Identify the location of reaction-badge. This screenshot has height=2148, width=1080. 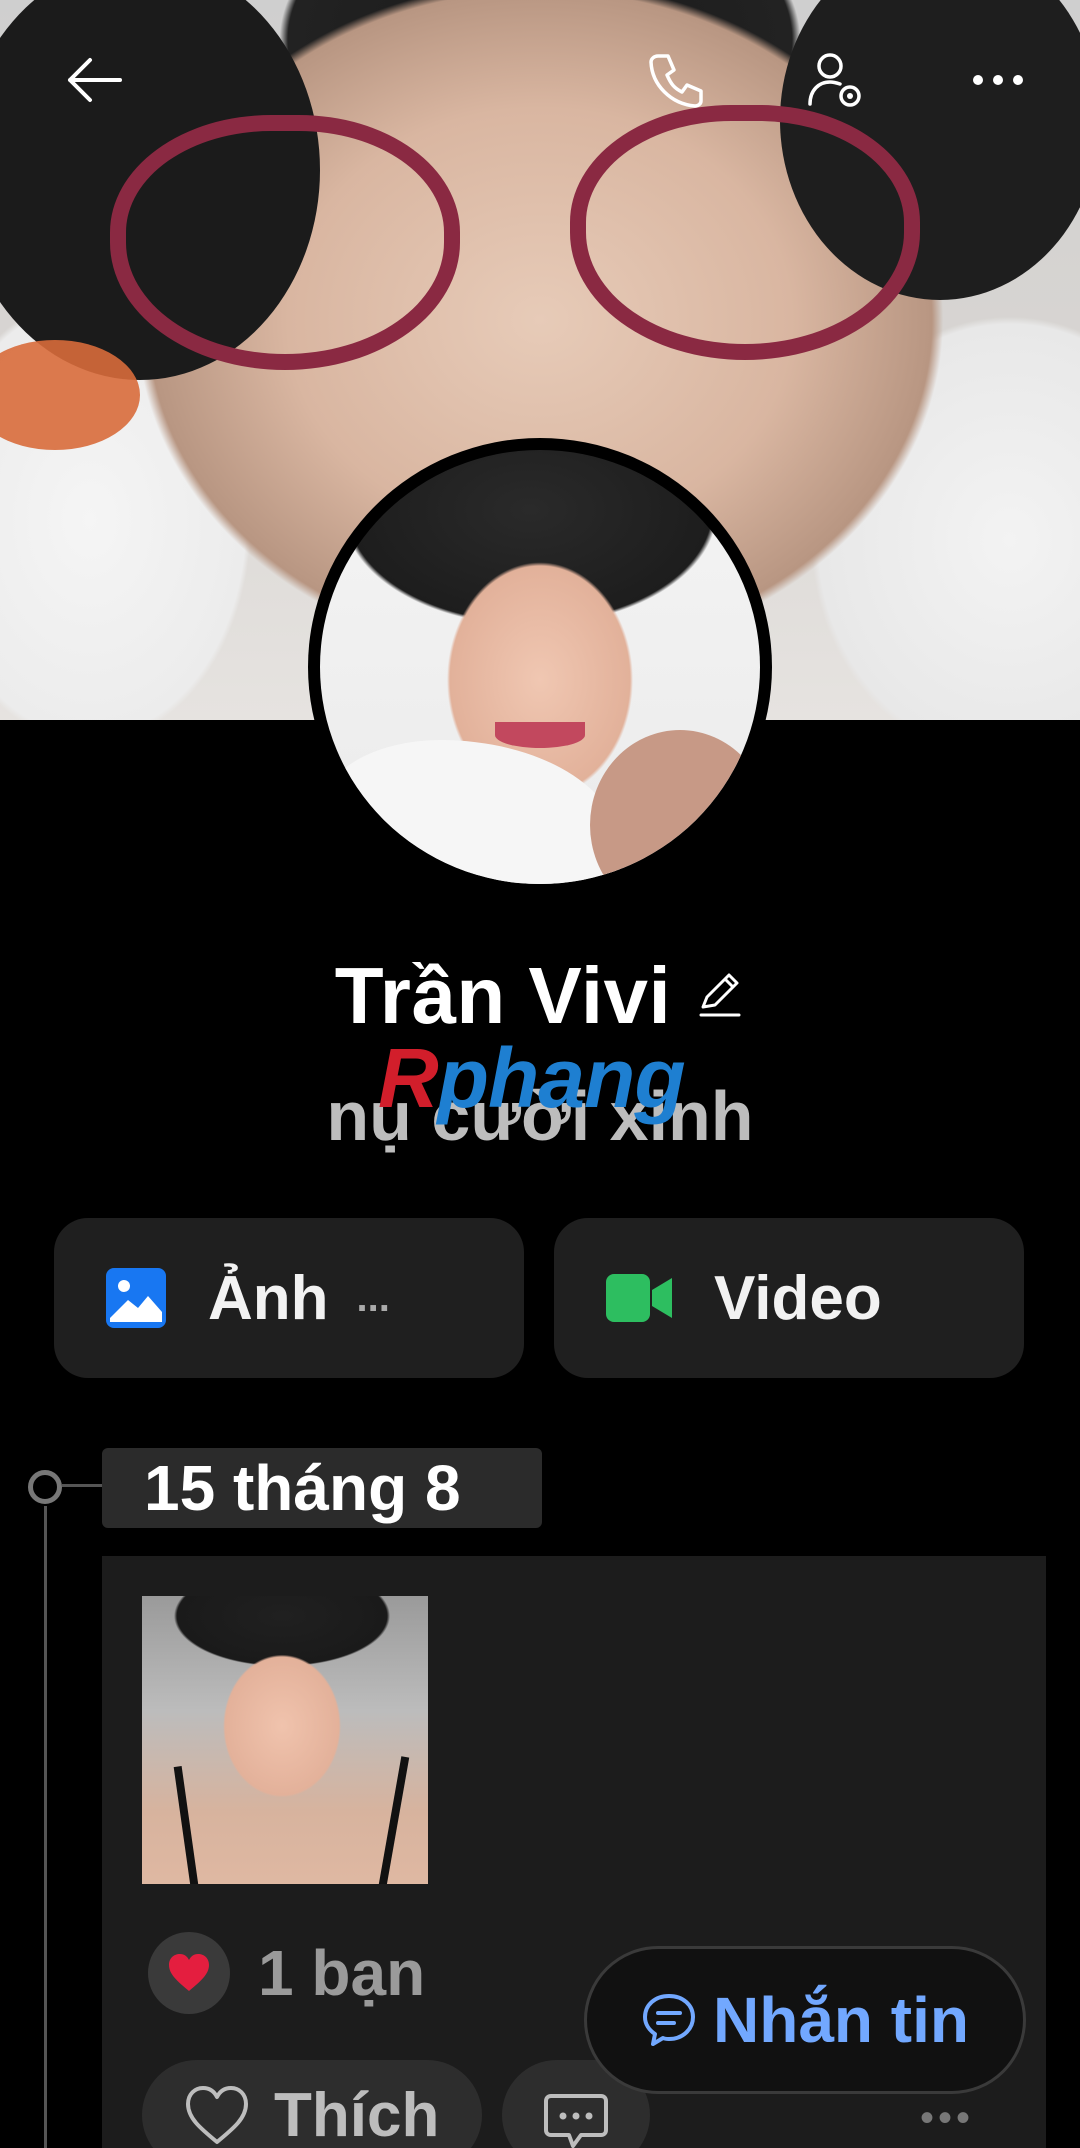
(189, 1973).